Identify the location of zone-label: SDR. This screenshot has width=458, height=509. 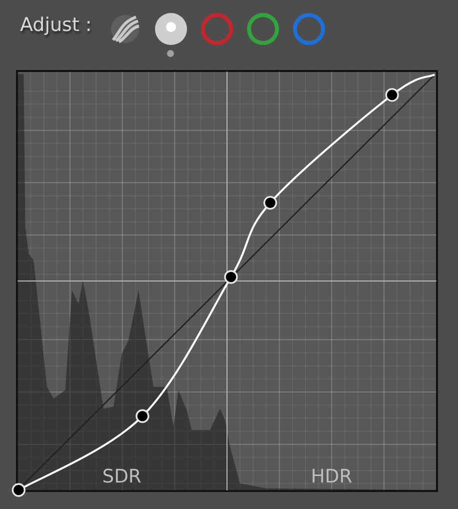
(122, 477).